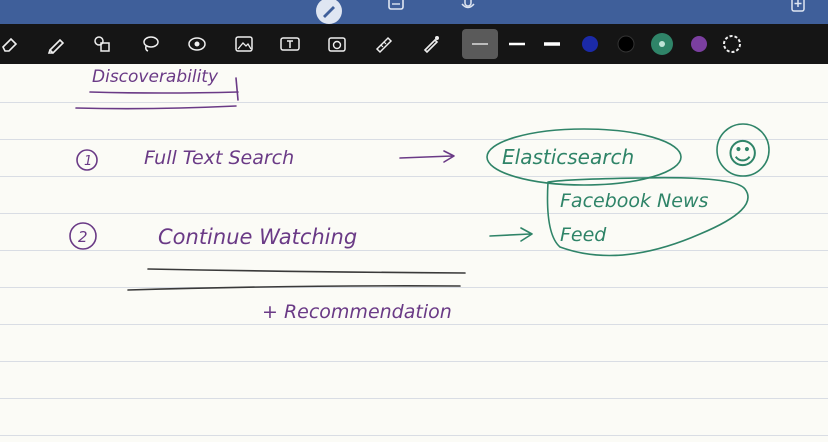  I want to click on image-icon, so click(244, 44).